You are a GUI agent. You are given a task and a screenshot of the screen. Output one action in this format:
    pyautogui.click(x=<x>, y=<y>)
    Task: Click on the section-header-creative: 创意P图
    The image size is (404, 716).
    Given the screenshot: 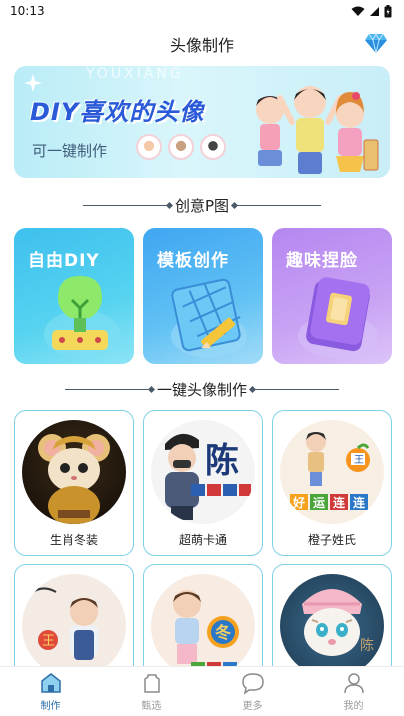 What is the action you would take?
    pyautogui.click(x=202, y=205)
    